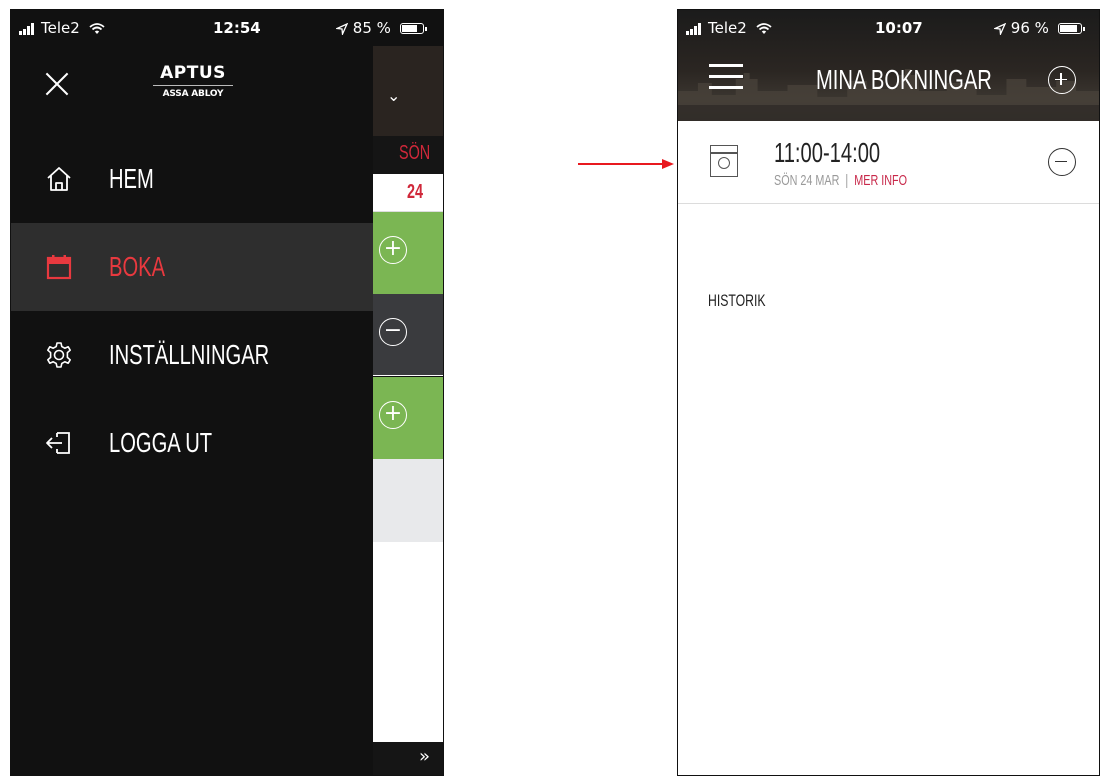 The image size is (1100, 776). I want to click on clock: 12:54, so click(237, 28).